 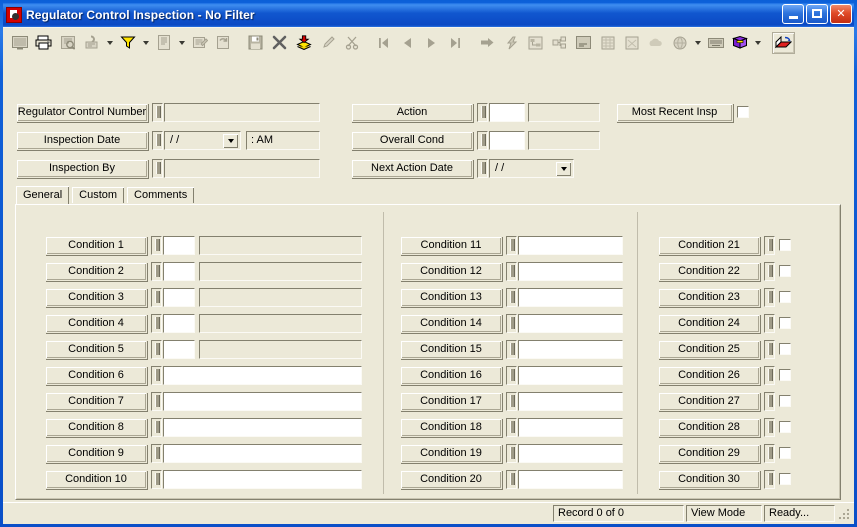 I want to click on condition-26-checkbox, so click(x=785, y=375).